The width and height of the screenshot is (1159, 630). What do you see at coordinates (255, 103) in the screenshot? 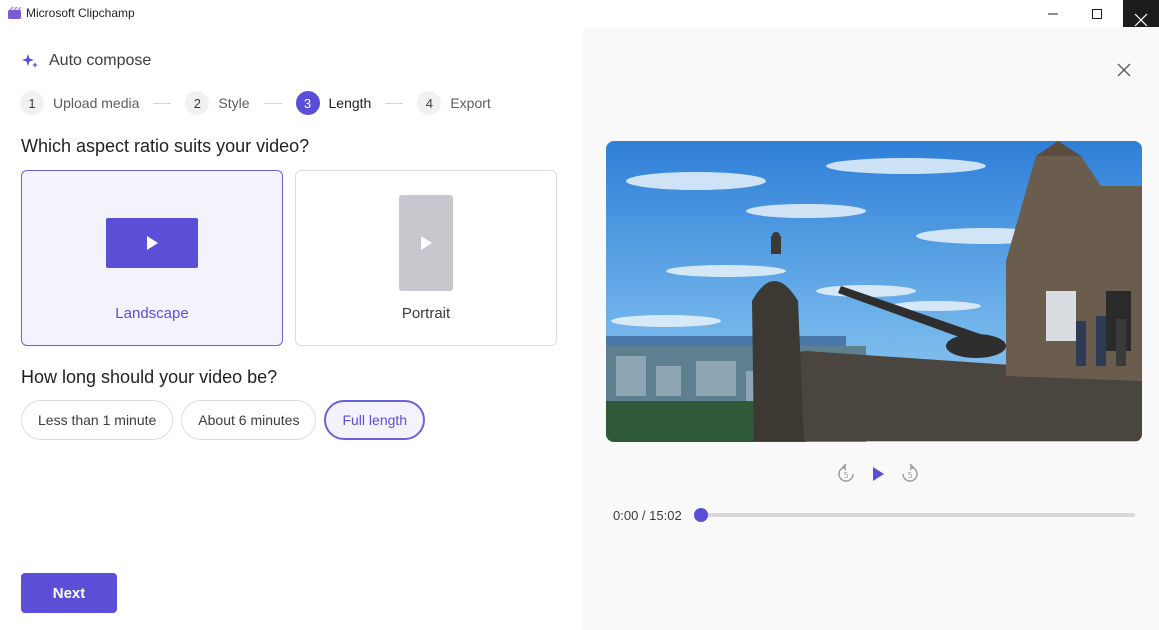
I see `wizard-steps: 1 Upload media 2 Style 3 Length 4 Export` at bounding box center [255, 103].